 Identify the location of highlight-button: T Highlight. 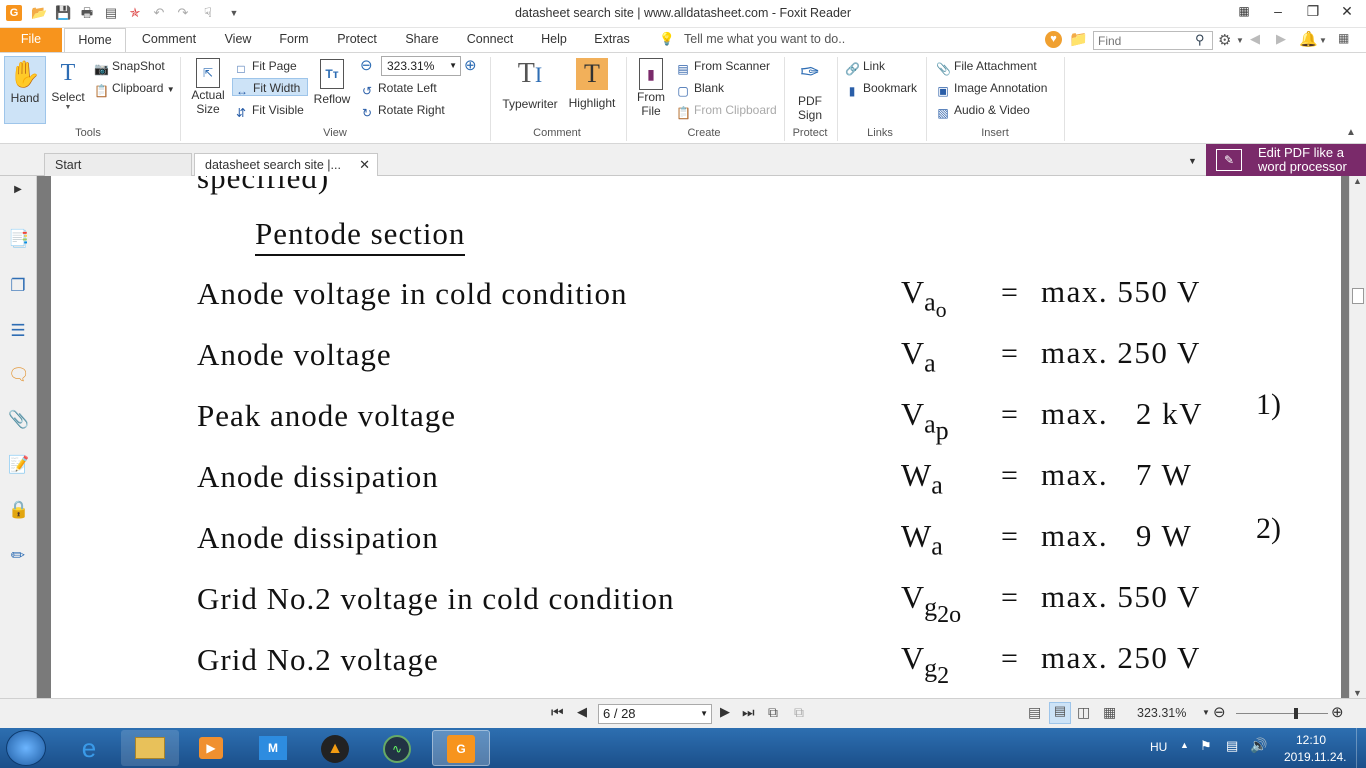
(592, 90).